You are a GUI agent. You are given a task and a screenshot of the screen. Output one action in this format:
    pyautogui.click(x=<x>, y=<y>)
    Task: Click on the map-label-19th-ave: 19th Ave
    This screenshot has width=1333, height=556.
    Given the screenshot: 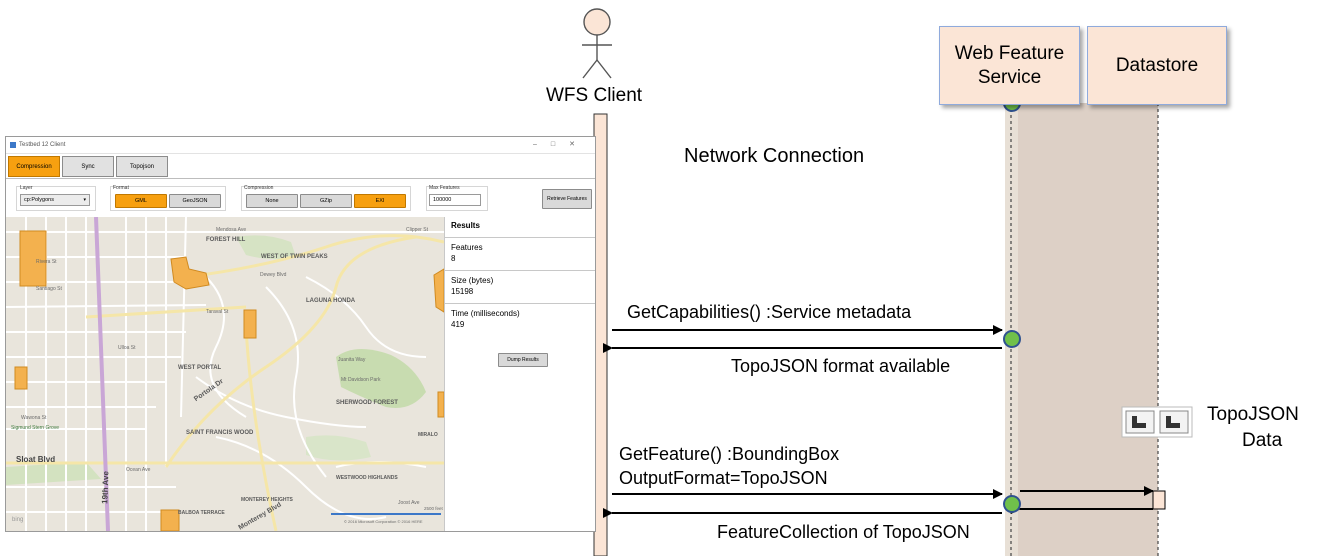 What is the action you would take?
    pyautogui.click(x=105, y=487)
    